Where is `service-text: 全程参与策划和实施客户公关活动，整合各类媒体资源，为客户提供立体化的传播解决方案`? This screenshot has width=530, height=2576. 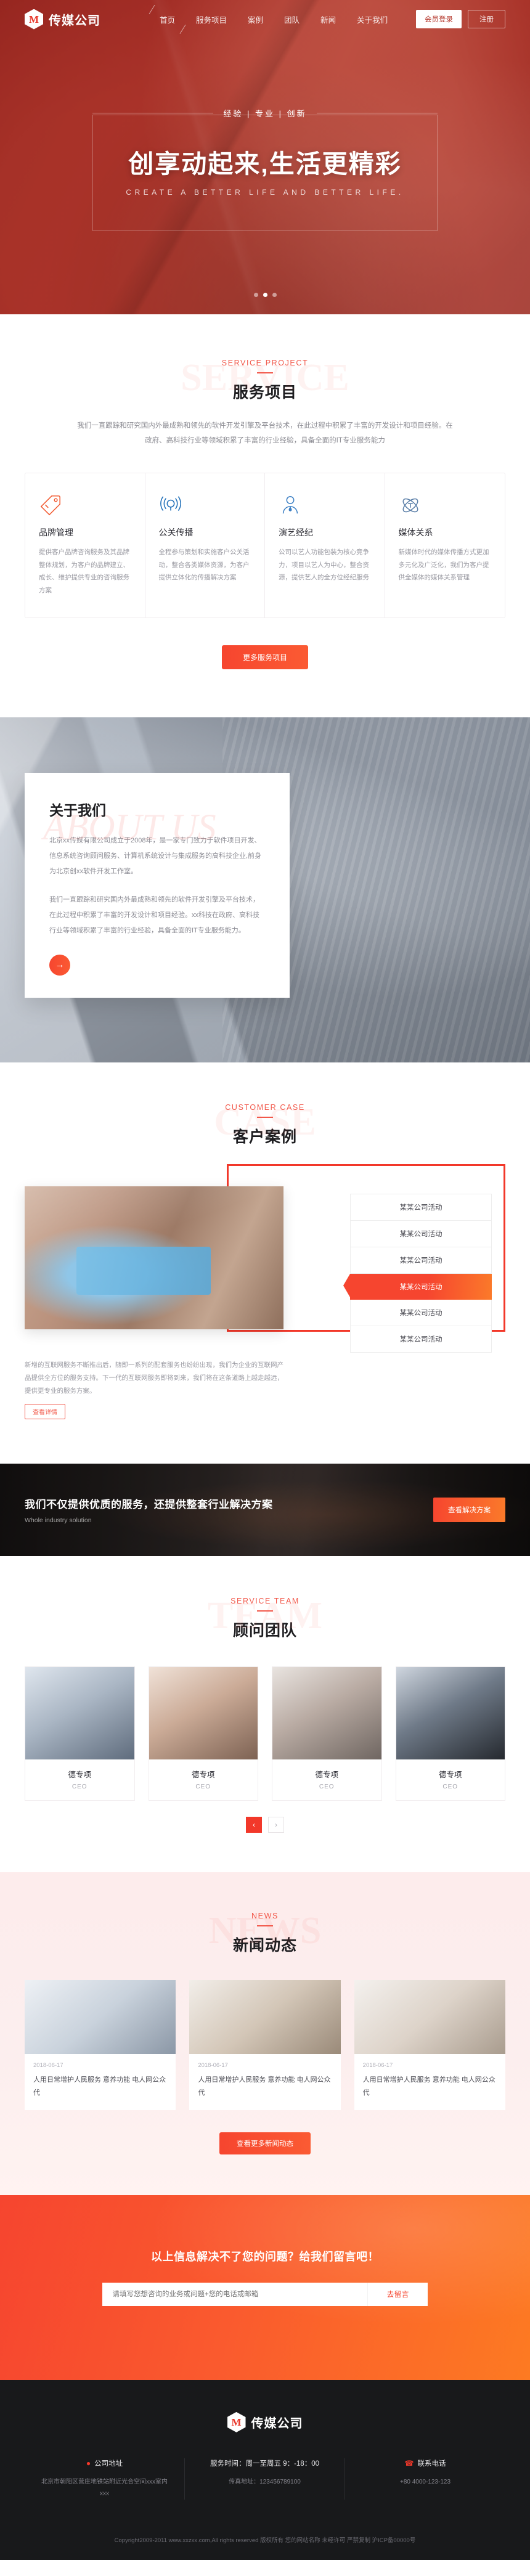 service-text: 全程参与策划和实施客户公关活动，整合各类媒体资源，为客户提供立体化的传播解决方案 is located at coordinates (204, 565).